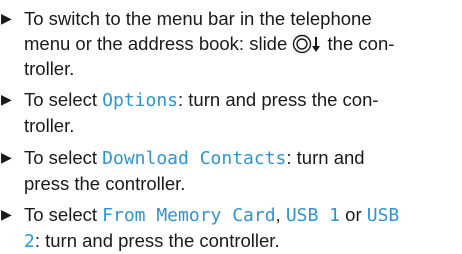 This screenshot has width=462, height=254. Describe the element at coordinates (194, 158) in the screenshot. I see `menu-item-download-contacts: Download Contacts` at that location.